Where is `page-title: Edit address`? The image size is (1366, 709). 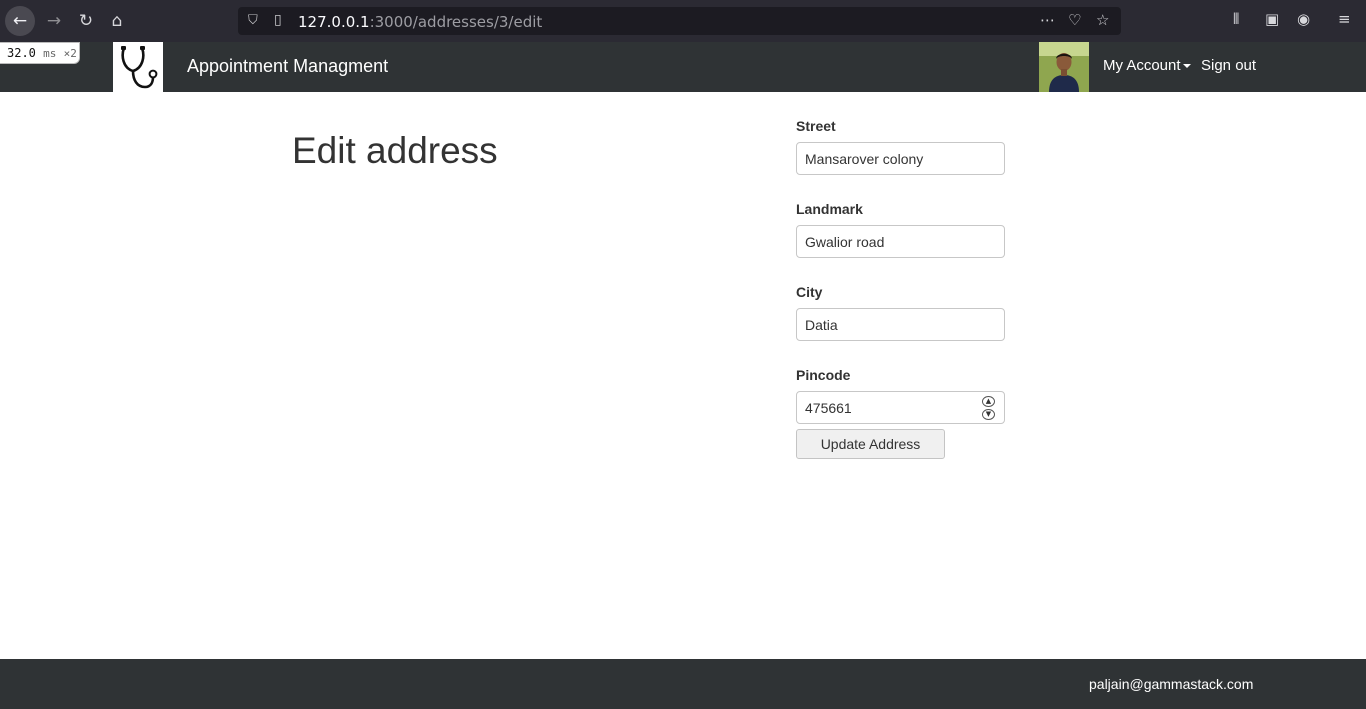 page-title: Edit address is located at coordinates (395, 150).